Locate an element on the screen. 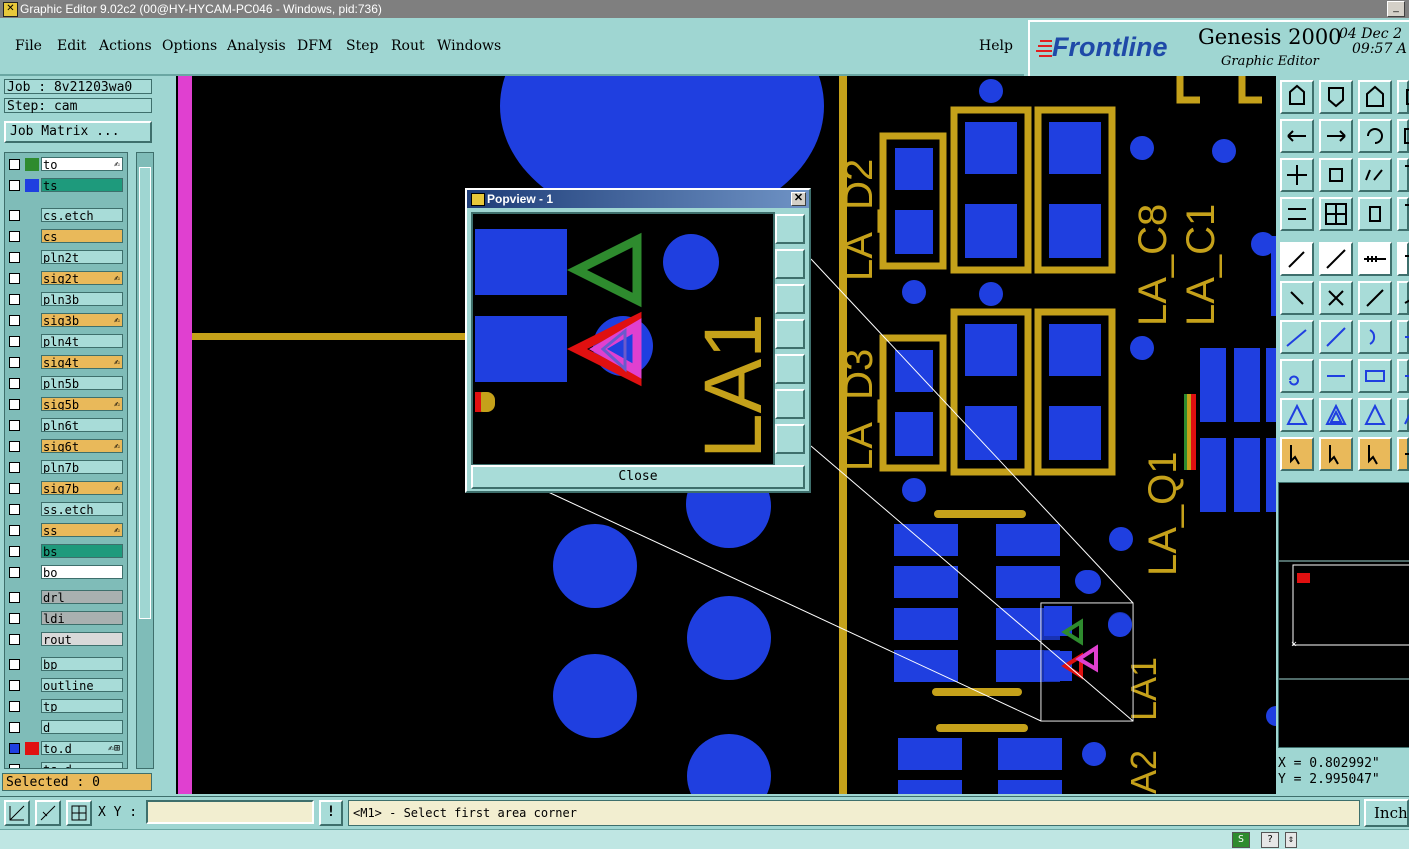 This screenshot has width=1409, height=849. layer-stack-icon is located at coordinates (1375, 214).